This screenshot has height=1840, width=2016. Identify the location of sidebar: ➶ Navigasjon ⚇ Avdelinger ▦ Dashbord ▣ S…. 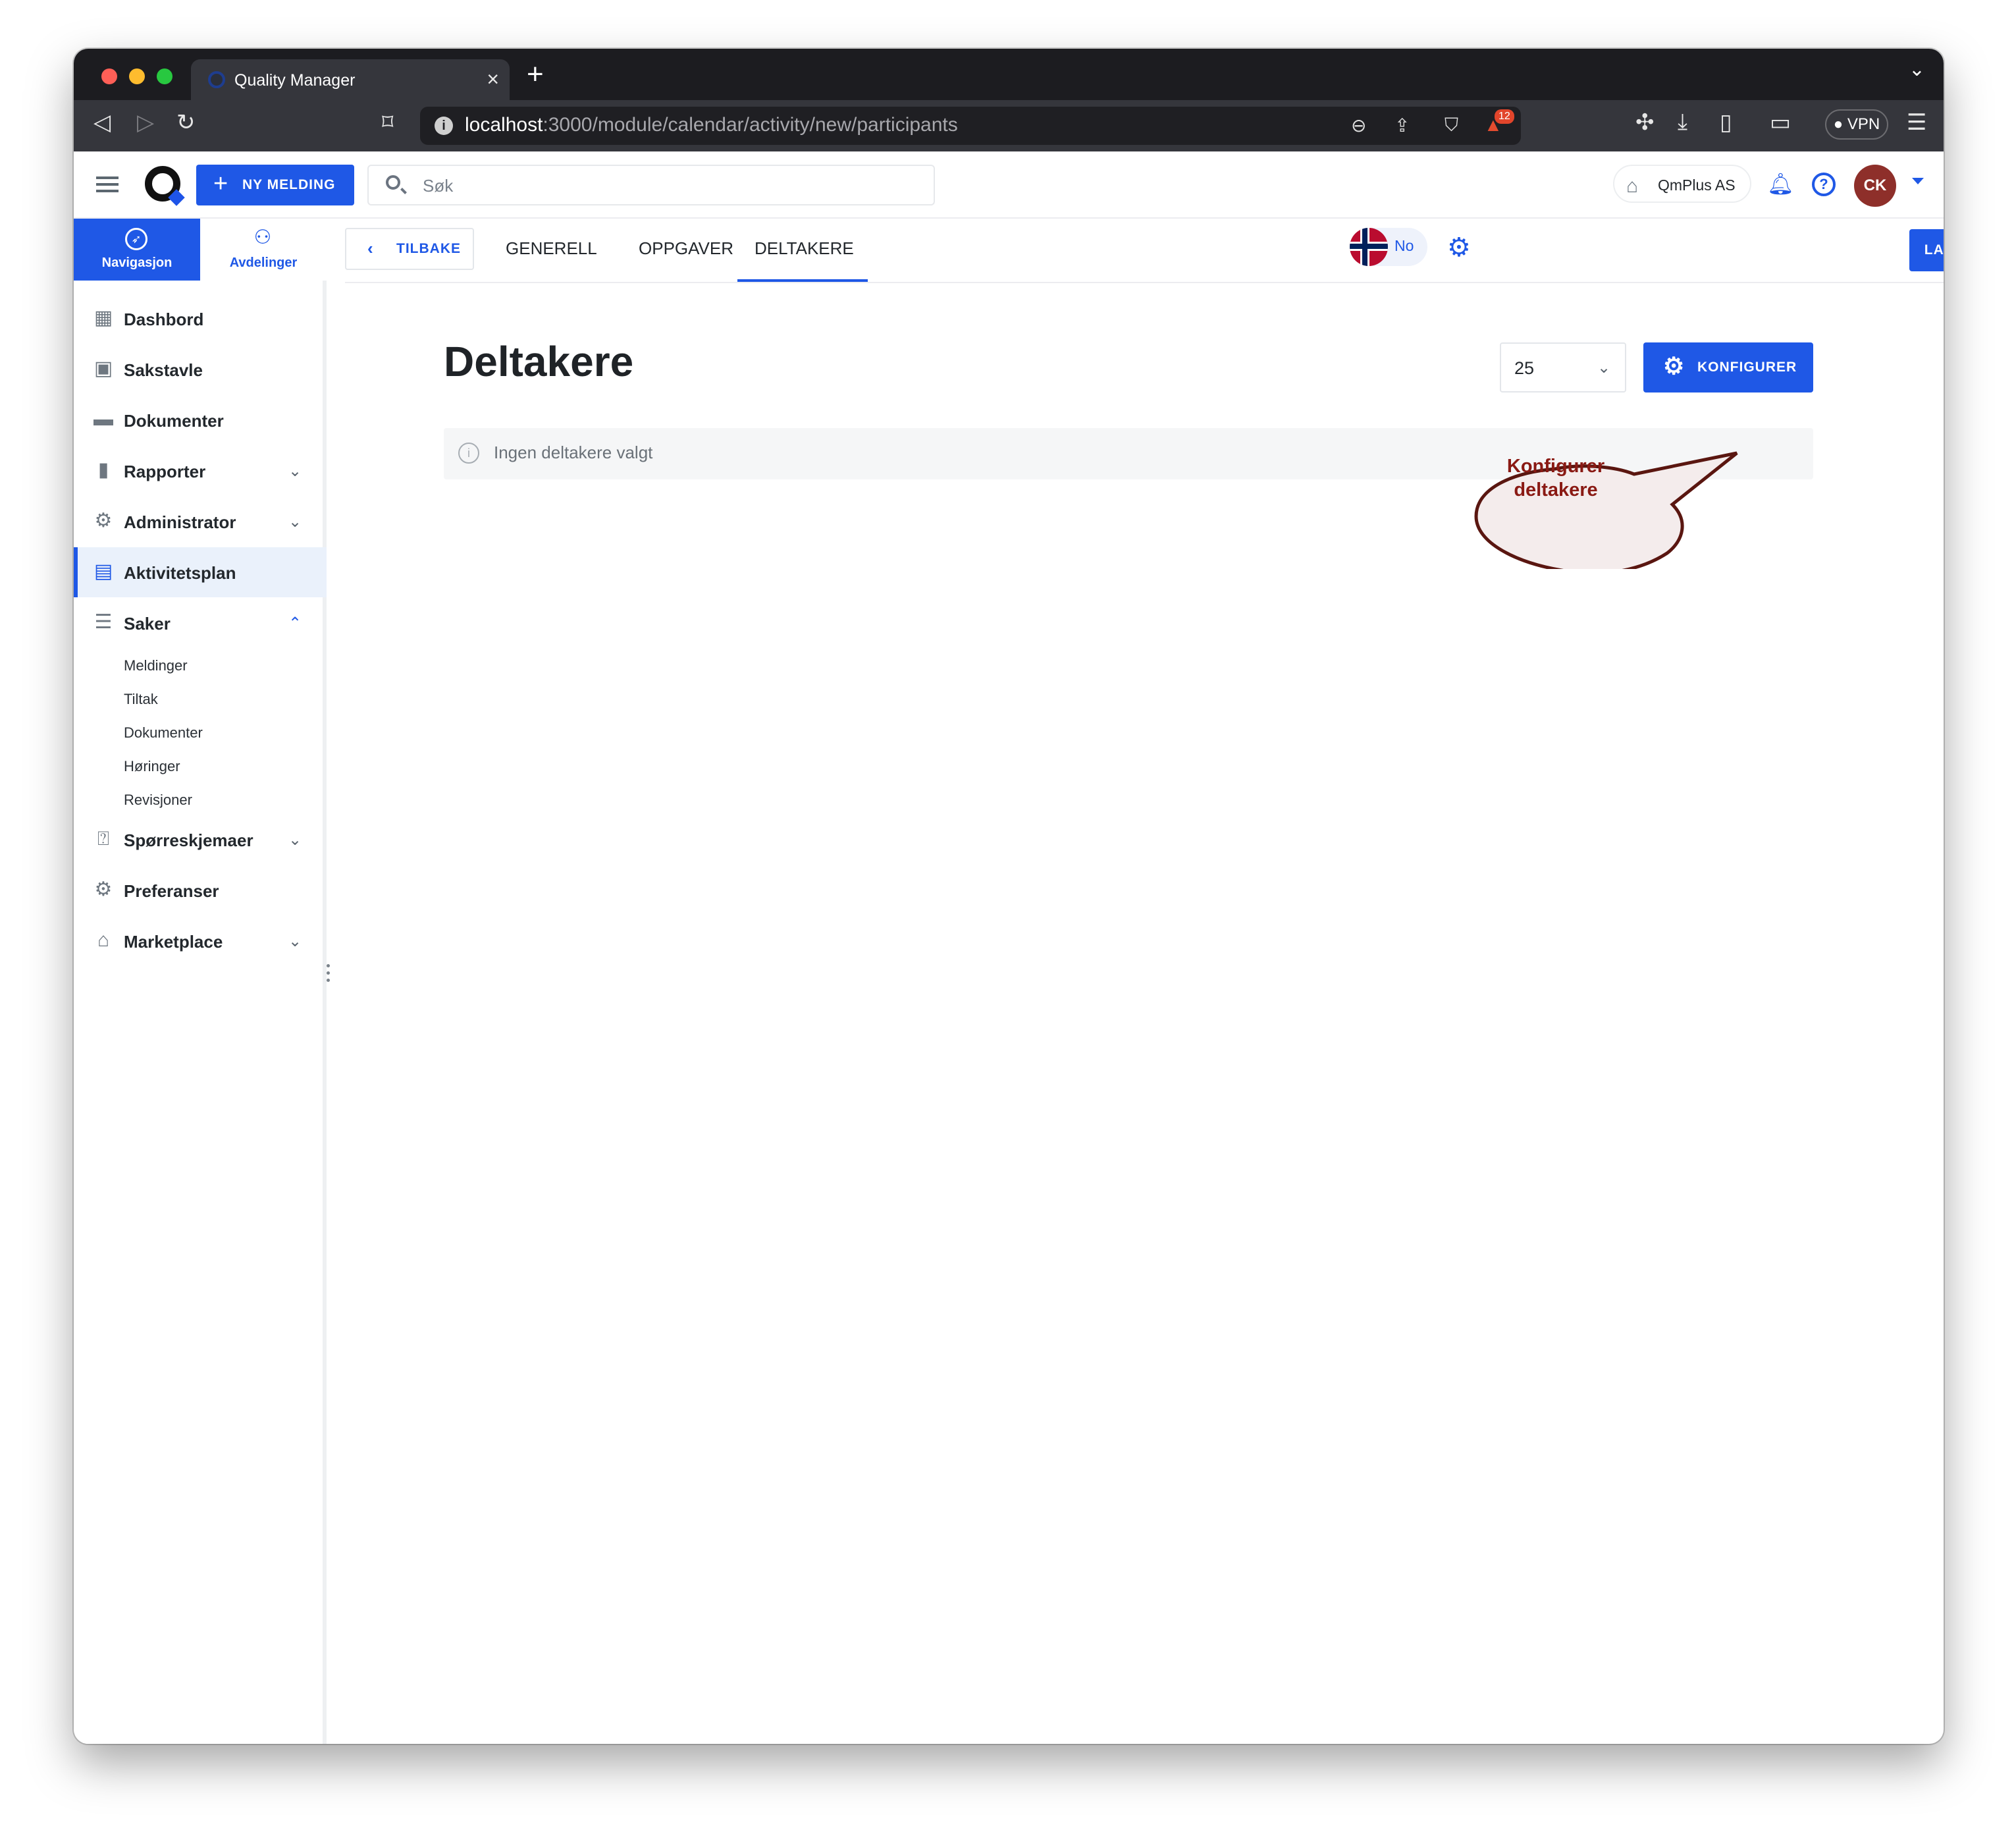
(200, 981).